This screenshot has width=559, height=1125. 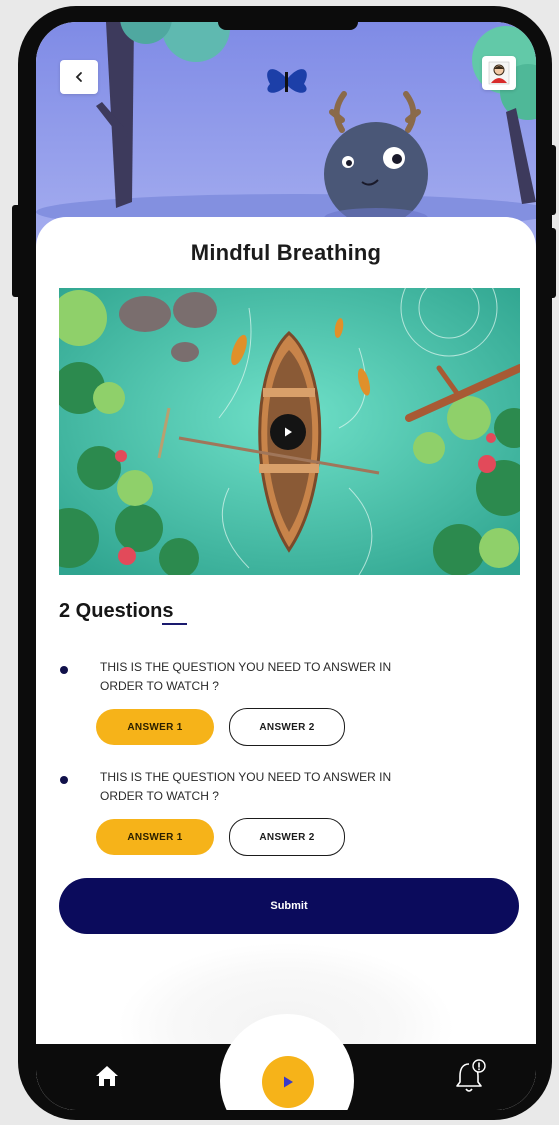 I want to click on back-button, so click(x=79, y=77).